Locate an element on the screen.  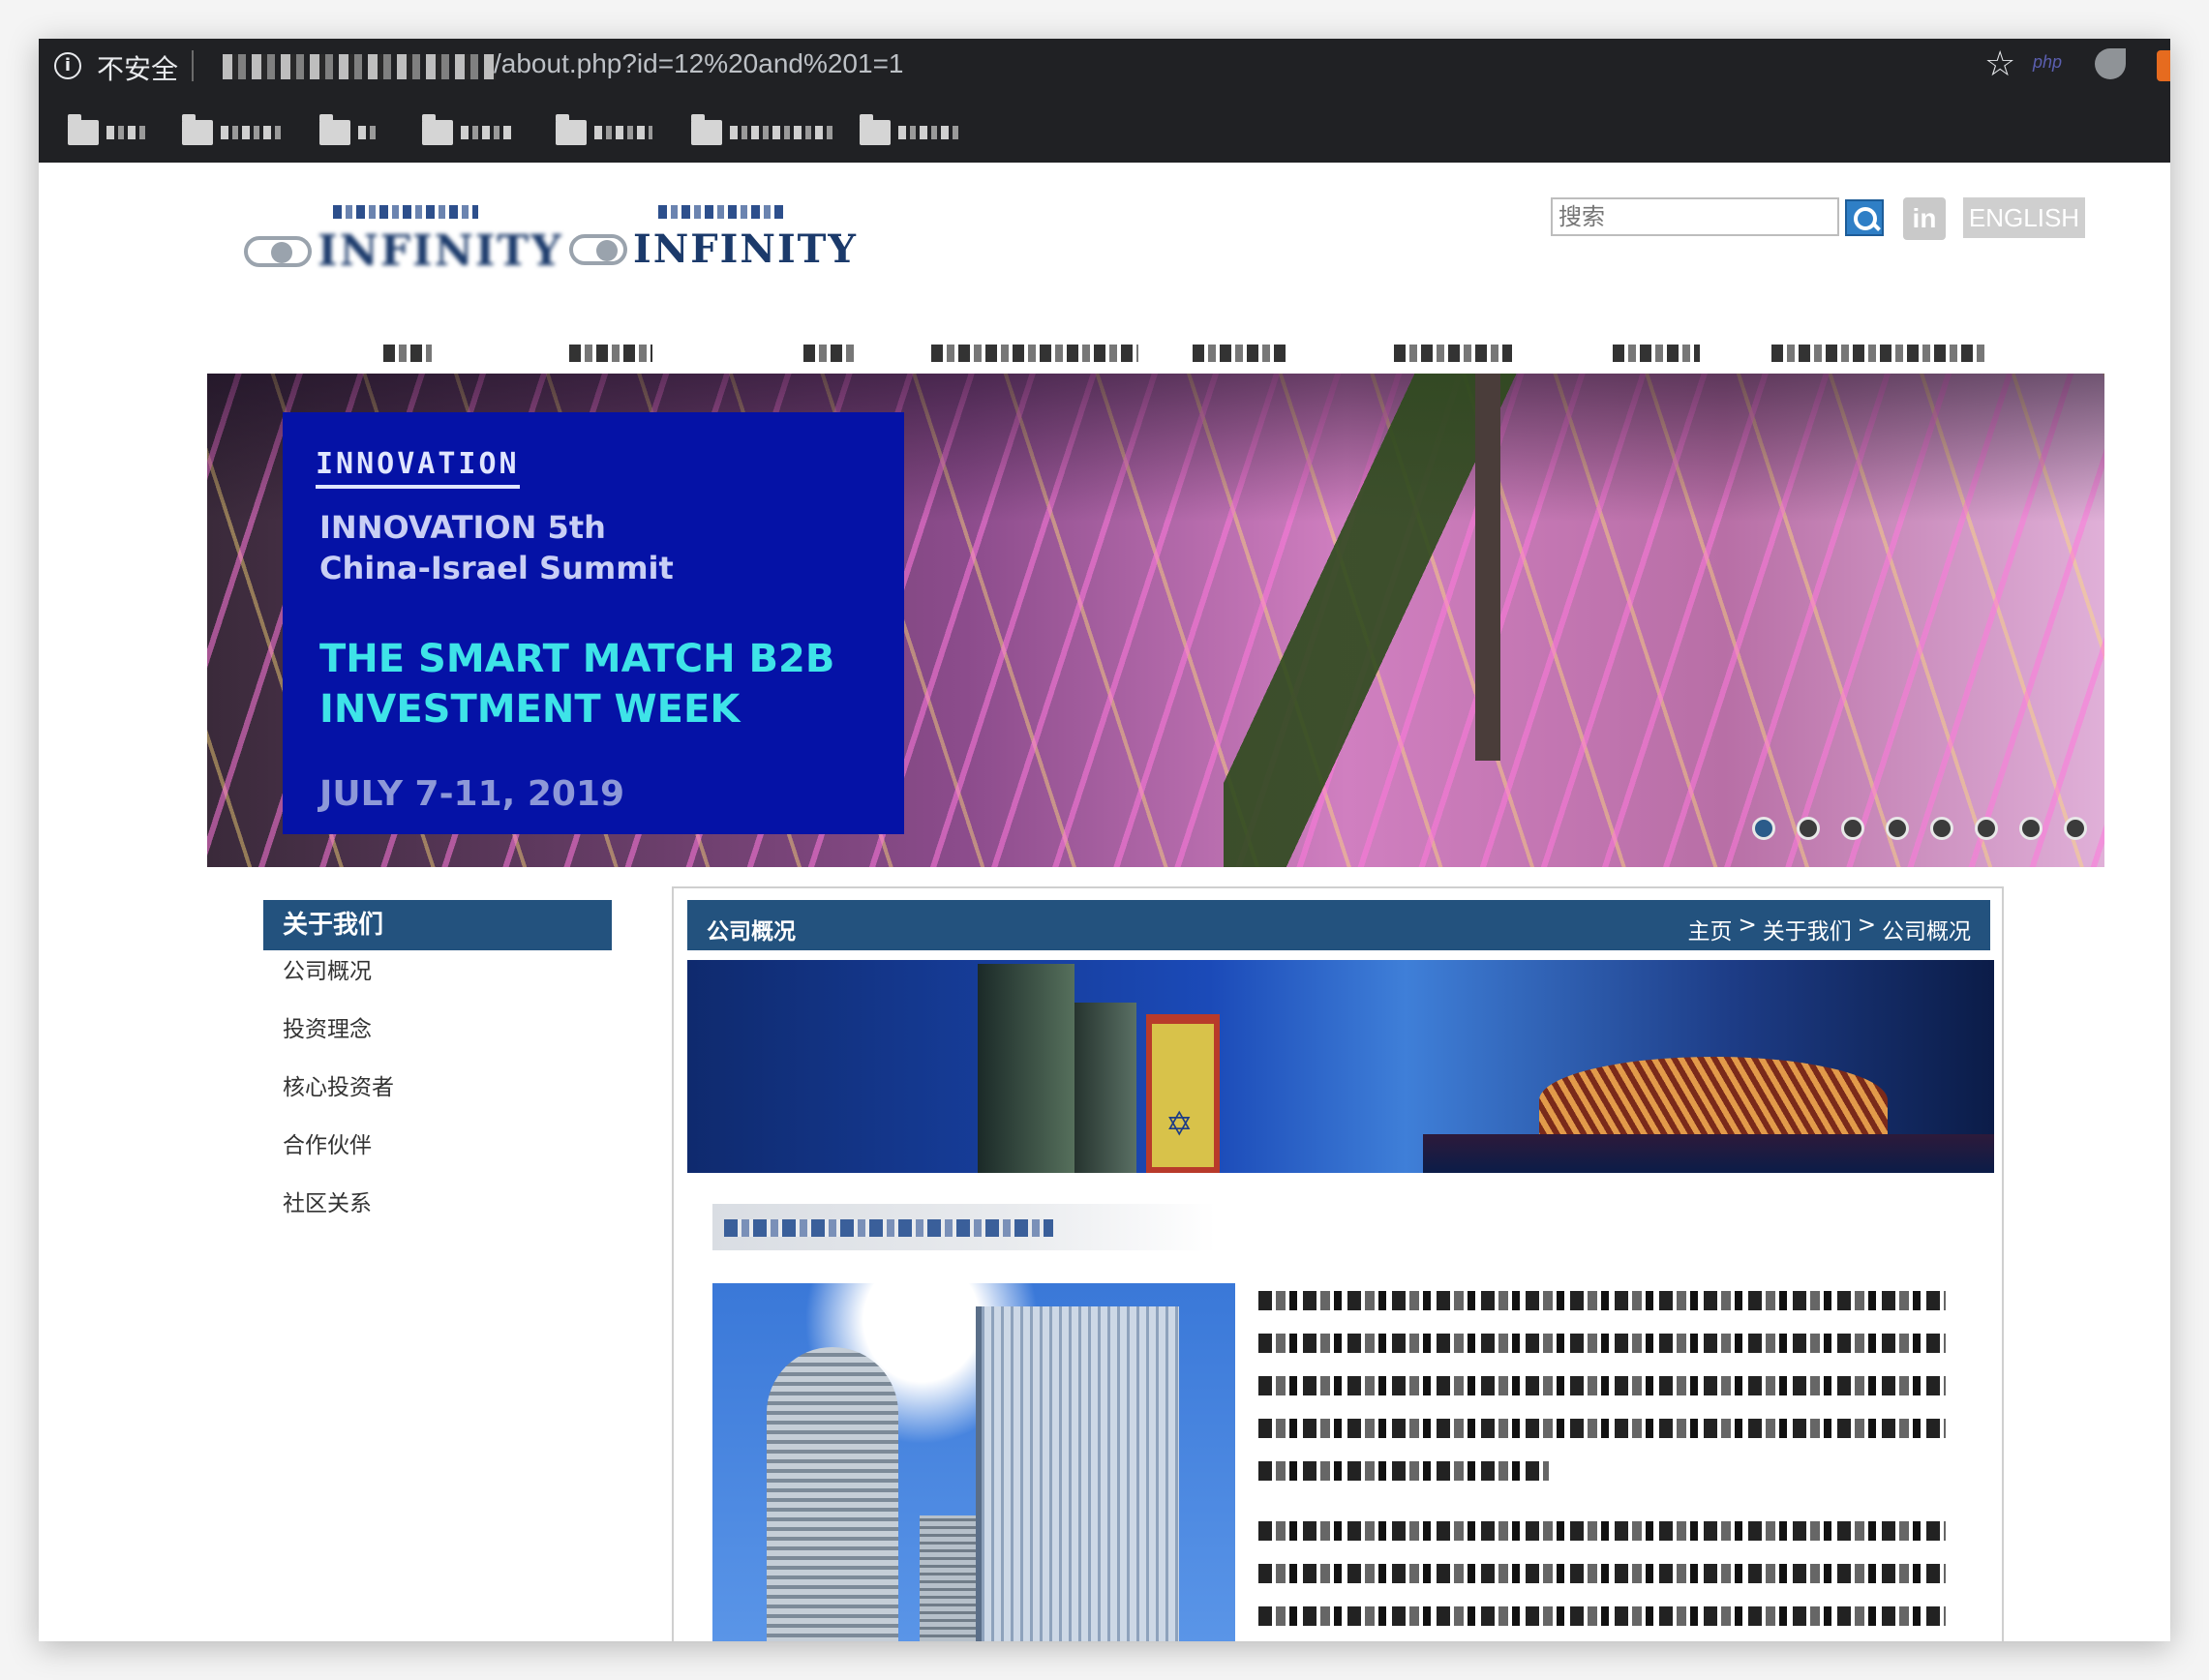
sidebar-item-partners: 合作伙伴 is located at coordinates (338, 1156).